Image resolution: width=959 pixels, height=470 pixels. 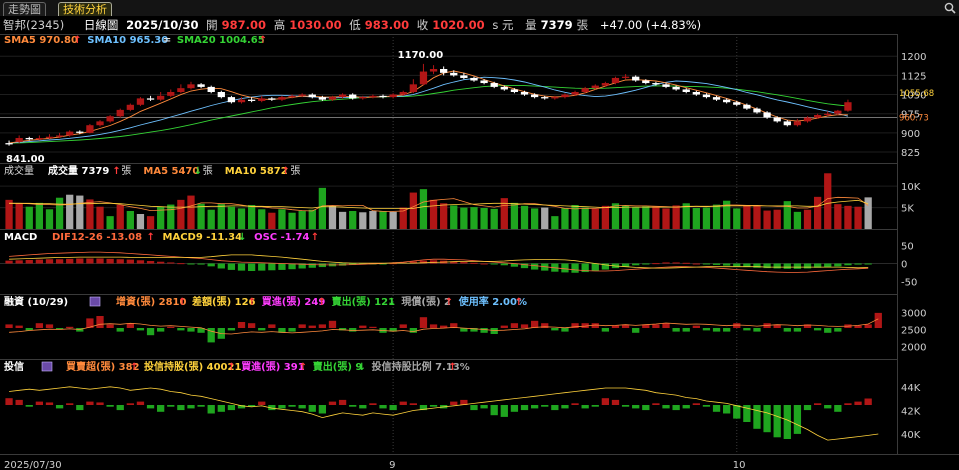 What do you see at coordinates (428, 107) in the screenshot?
I see `sma5-line` at bounding box center [428, 107].